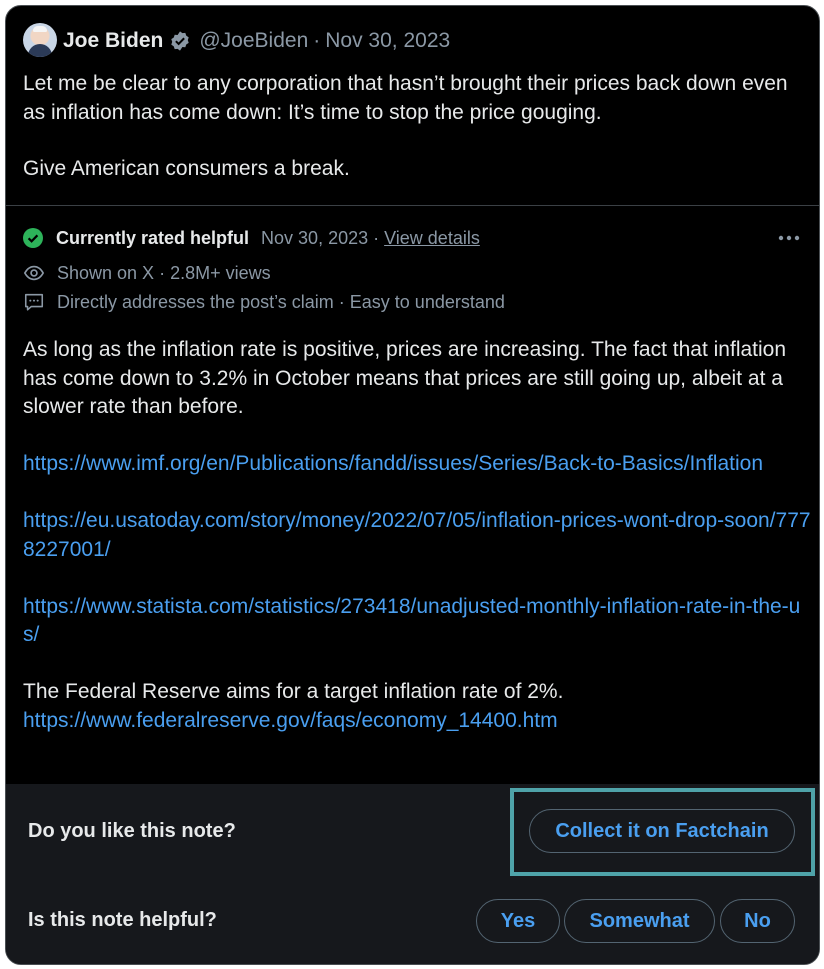  Describe the element at coordinates (662, 831) in the screenshot. I see `collect-factchain-button: Collect it on Factchain` at that location.